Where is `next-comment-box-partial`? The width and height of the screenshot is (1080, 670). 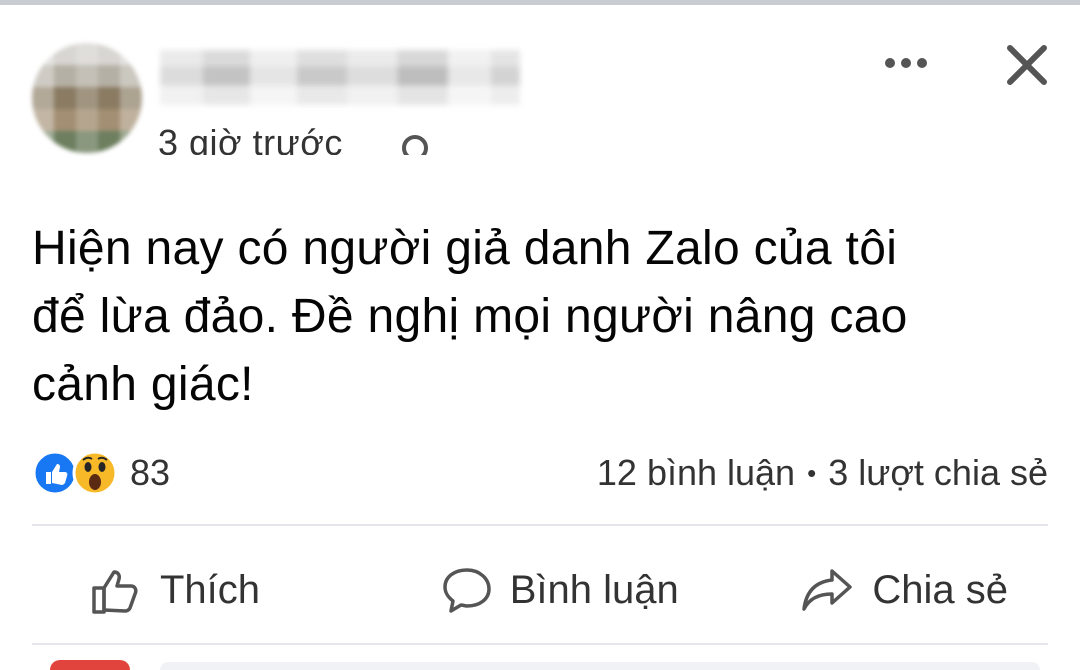 next-comment-box-partial is located at coordinates (600, 666).